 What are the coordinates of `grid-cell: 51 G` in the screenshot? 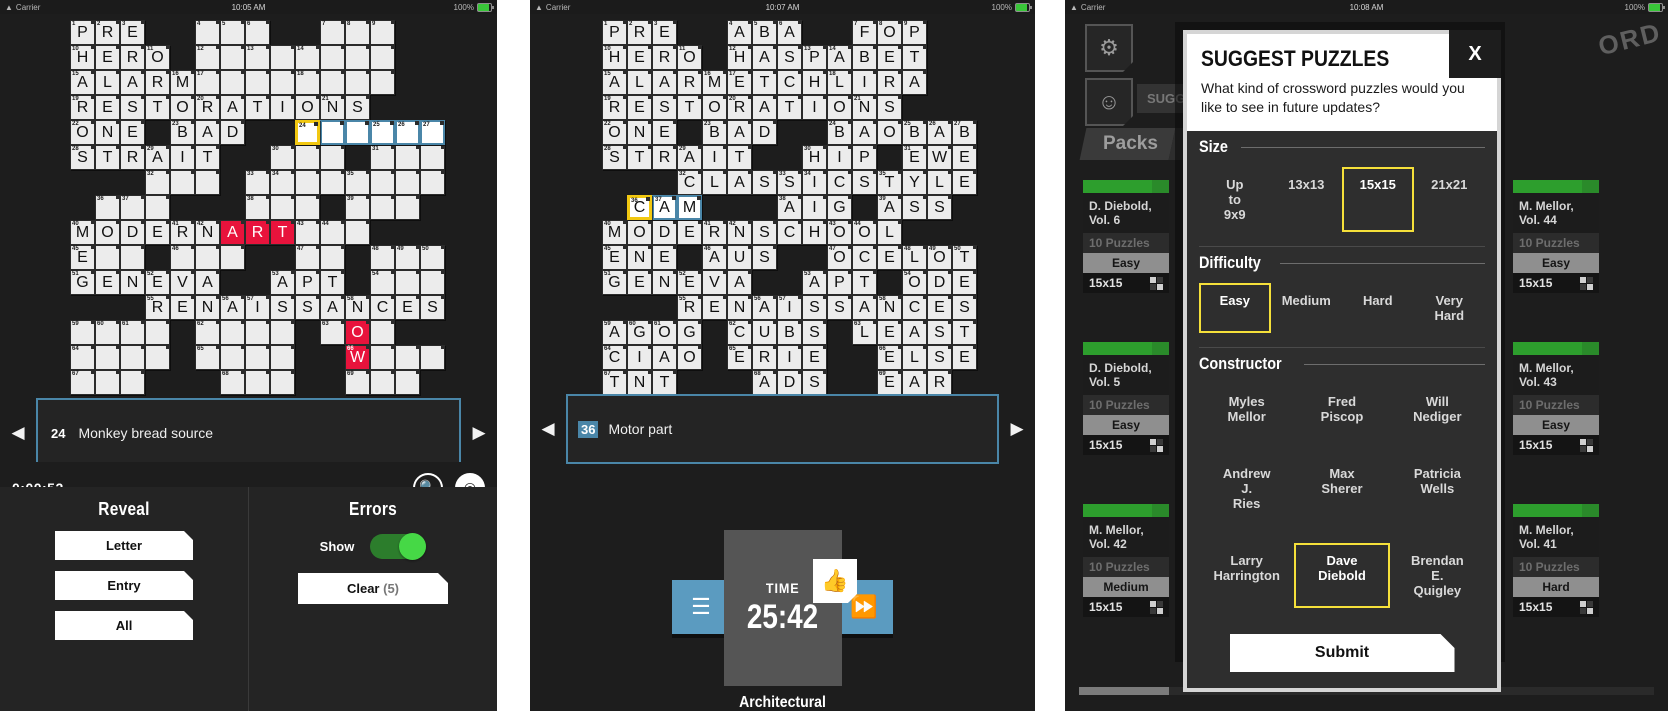 It's located at (82, 282).